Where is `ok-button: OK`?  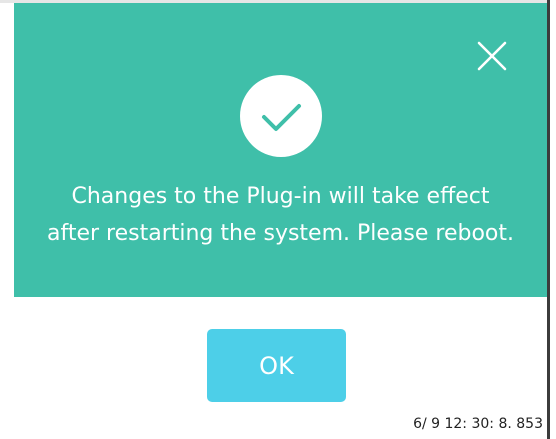
ok-button: OK is located at coordinates (276, 365).